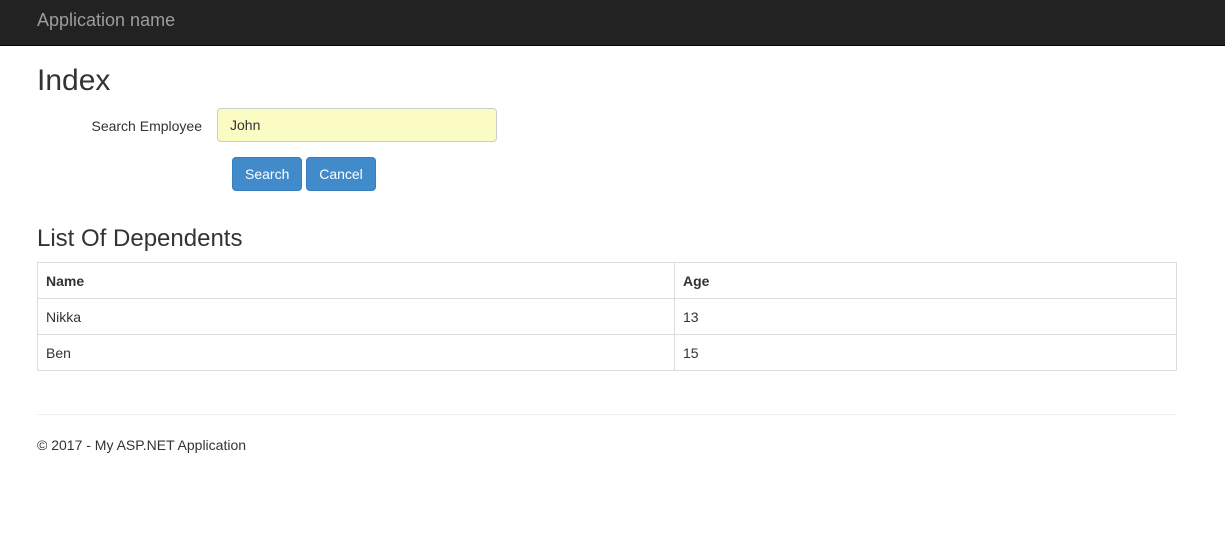  I want to click on table-header-row: Name Age, so click(607, 280).